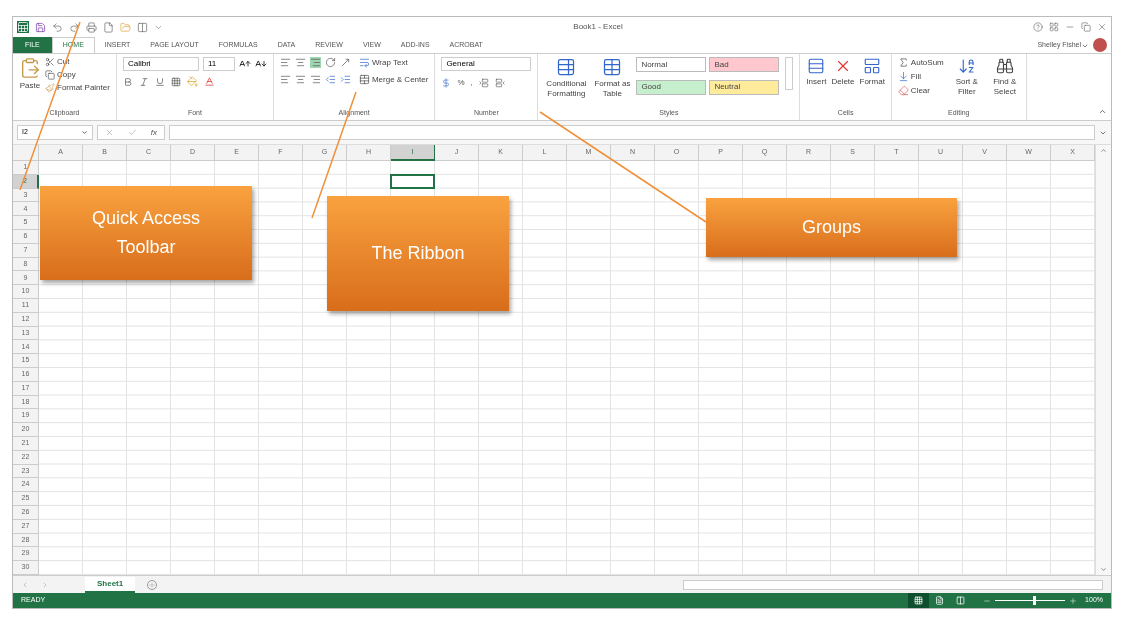  Describe the element at coordinates (920, 76) in the screenshot. I see `fill-button: Fill` at that location.